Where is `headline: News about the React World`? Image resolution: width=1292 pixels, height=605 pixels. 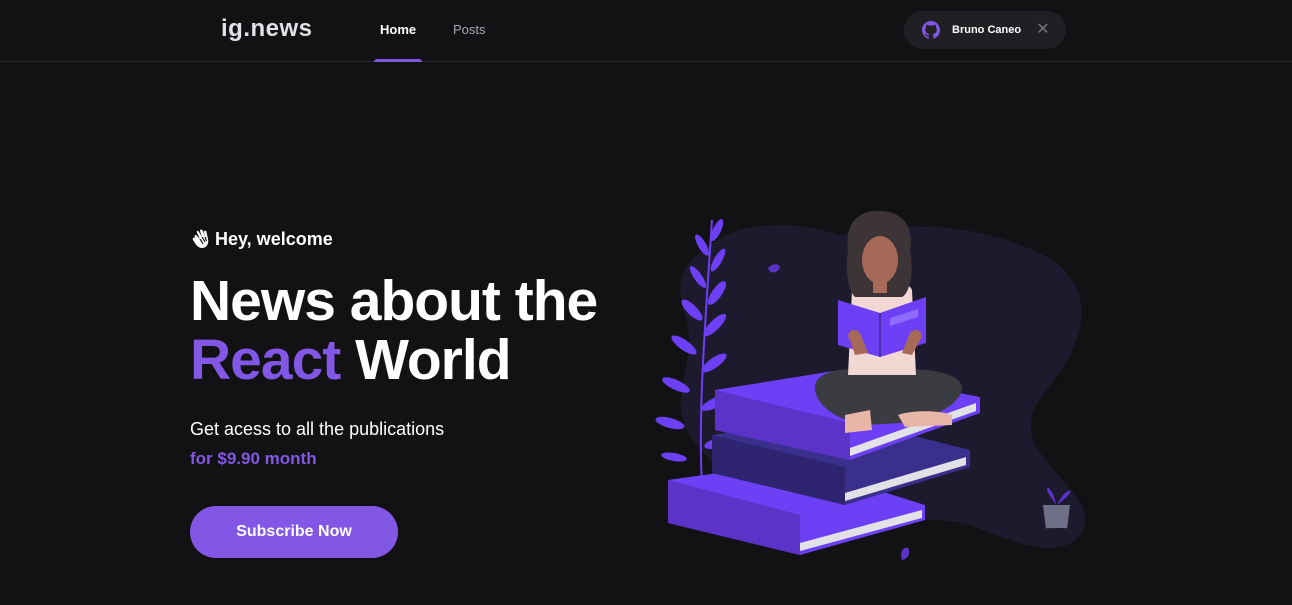 headline: News about the React World is located at coordinates (405, 331).